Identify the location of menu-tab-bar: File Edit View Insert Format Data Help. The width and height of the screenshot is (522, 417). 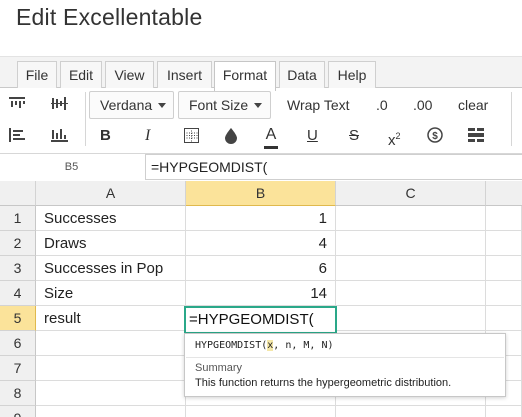
(261, 73).